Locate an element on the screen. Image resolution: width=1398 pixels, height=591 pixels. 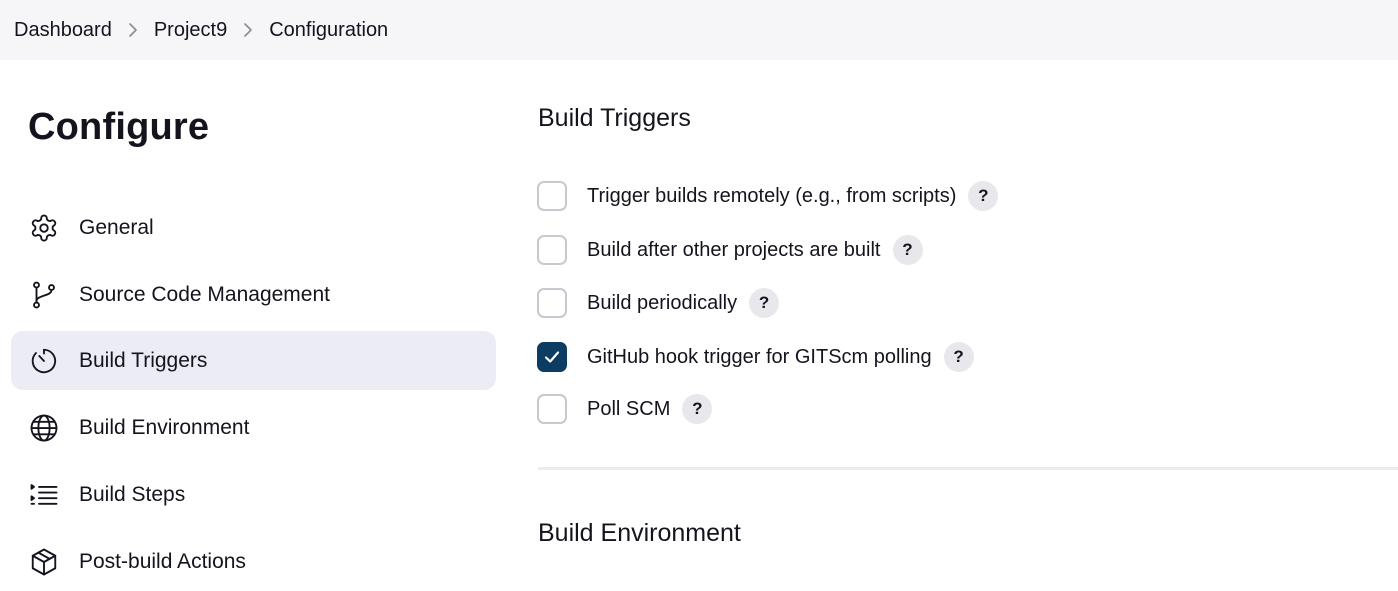
breadcrumb-configuration: Configuration is located at coordinates (328, 30).